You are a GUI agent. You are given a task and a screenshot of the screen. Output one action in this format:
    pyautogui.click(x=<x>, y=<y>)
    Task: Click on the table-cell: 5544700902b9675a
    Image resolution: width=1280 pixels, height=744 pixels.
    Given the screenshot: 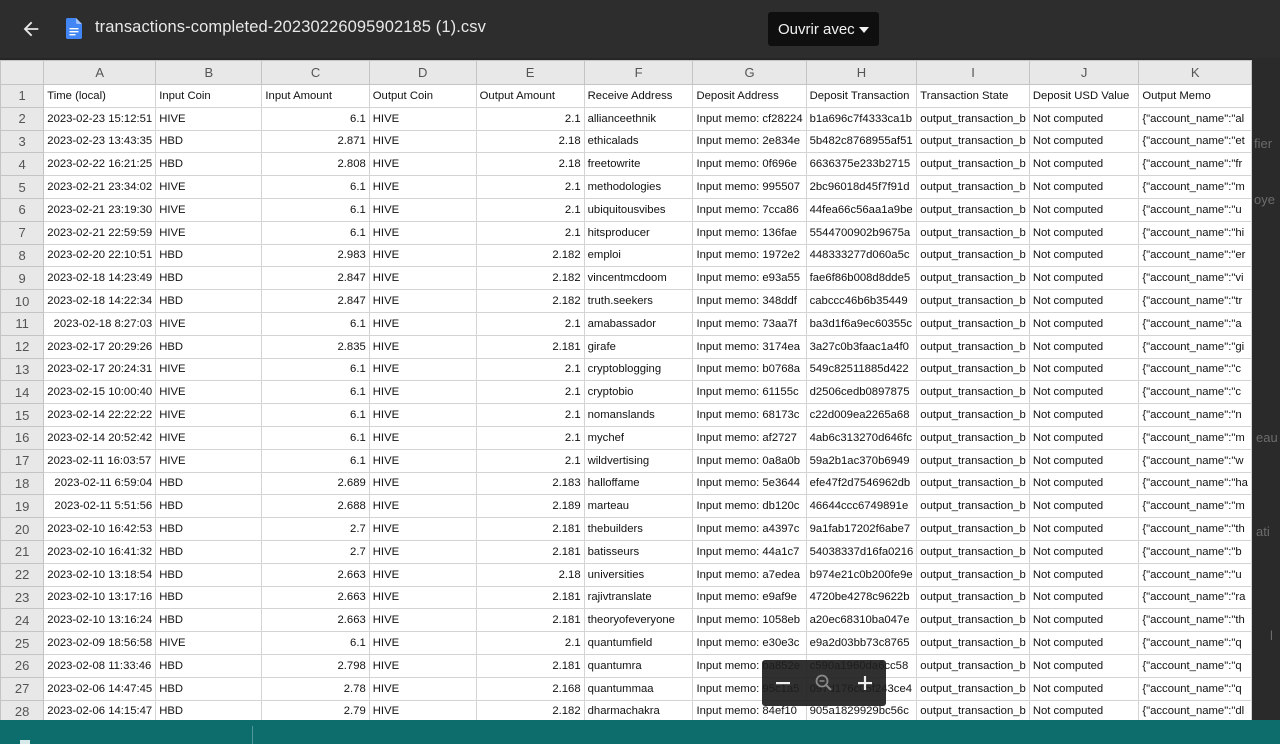 What is the action you would take?
    pyautogui.click(x=861, y=232)
    